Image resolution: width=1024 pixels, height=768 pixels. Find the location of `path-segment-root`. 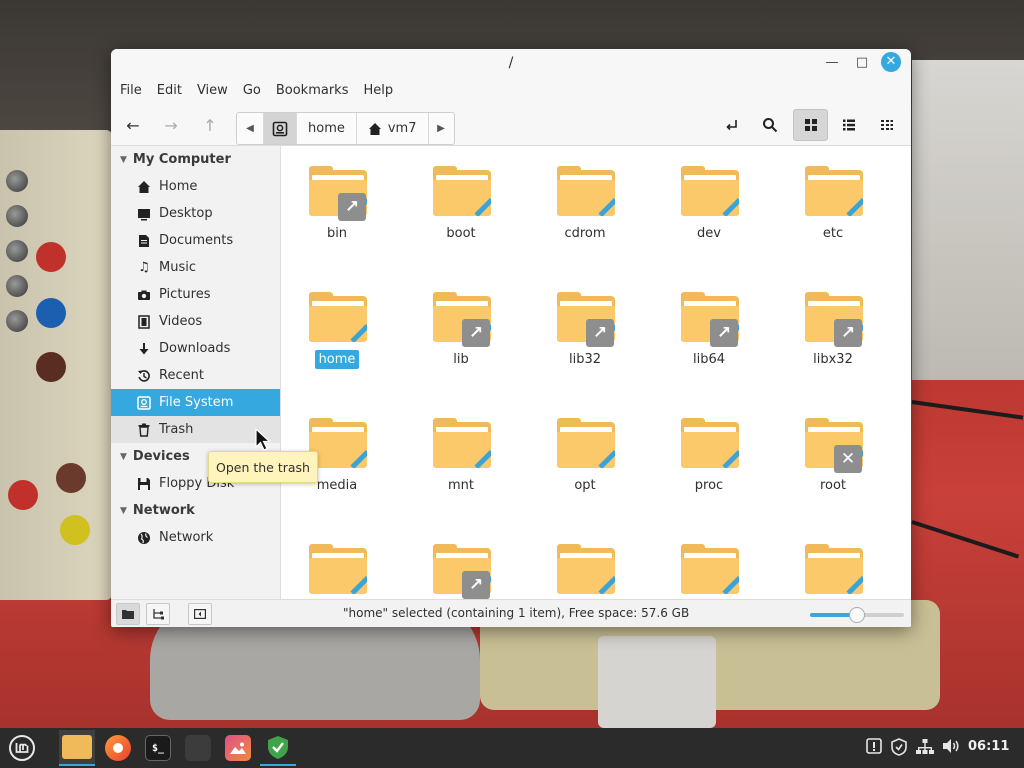

path-segment-root is located at coordinates (279, 128).